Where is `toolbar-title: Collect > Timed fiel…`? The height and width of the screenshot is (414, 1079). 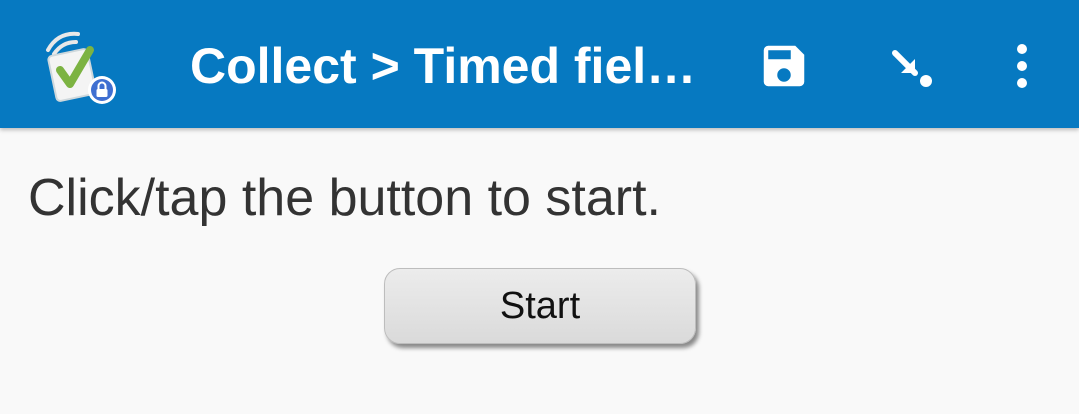 toolbar-title: Collect > Timed fiel… is located at coordinates (443, 66).